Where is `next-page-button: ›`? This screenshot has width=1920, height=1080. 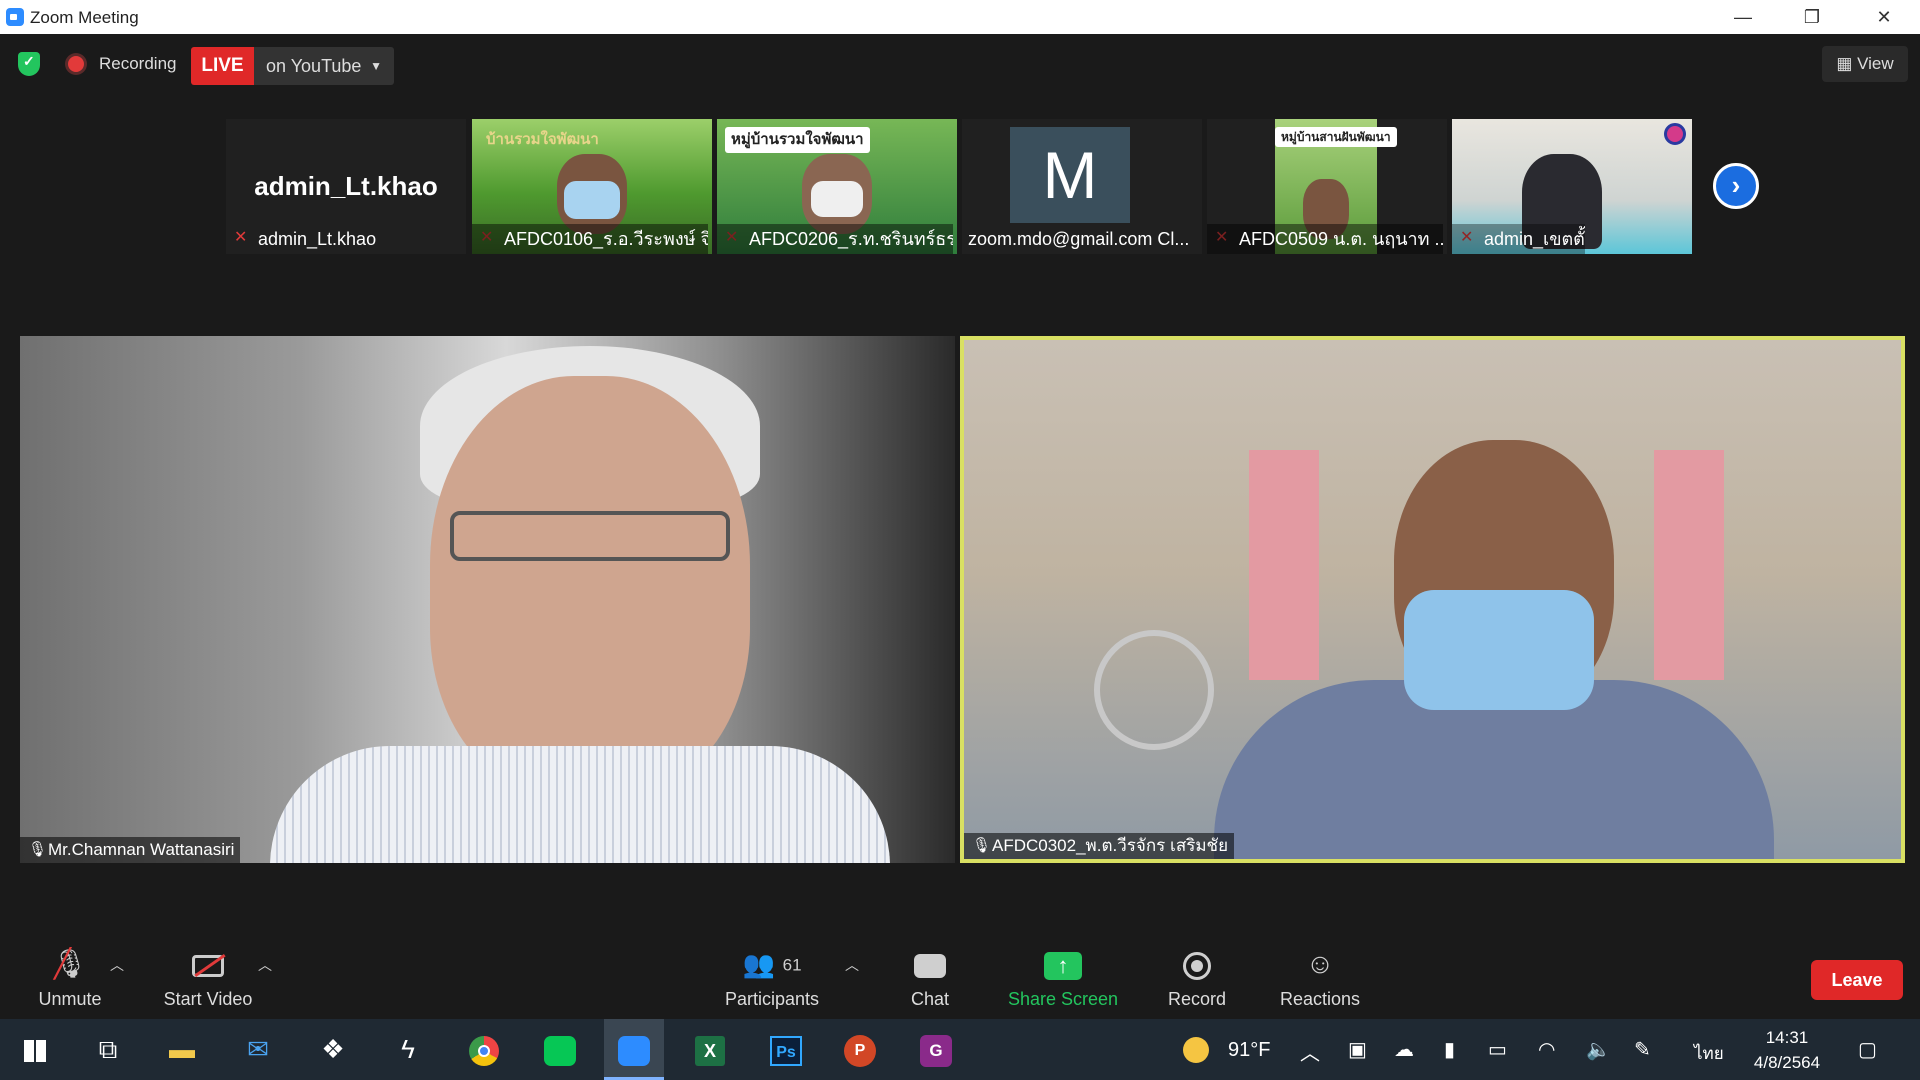
next-page-button: › is located at coordinates (1736, 186).